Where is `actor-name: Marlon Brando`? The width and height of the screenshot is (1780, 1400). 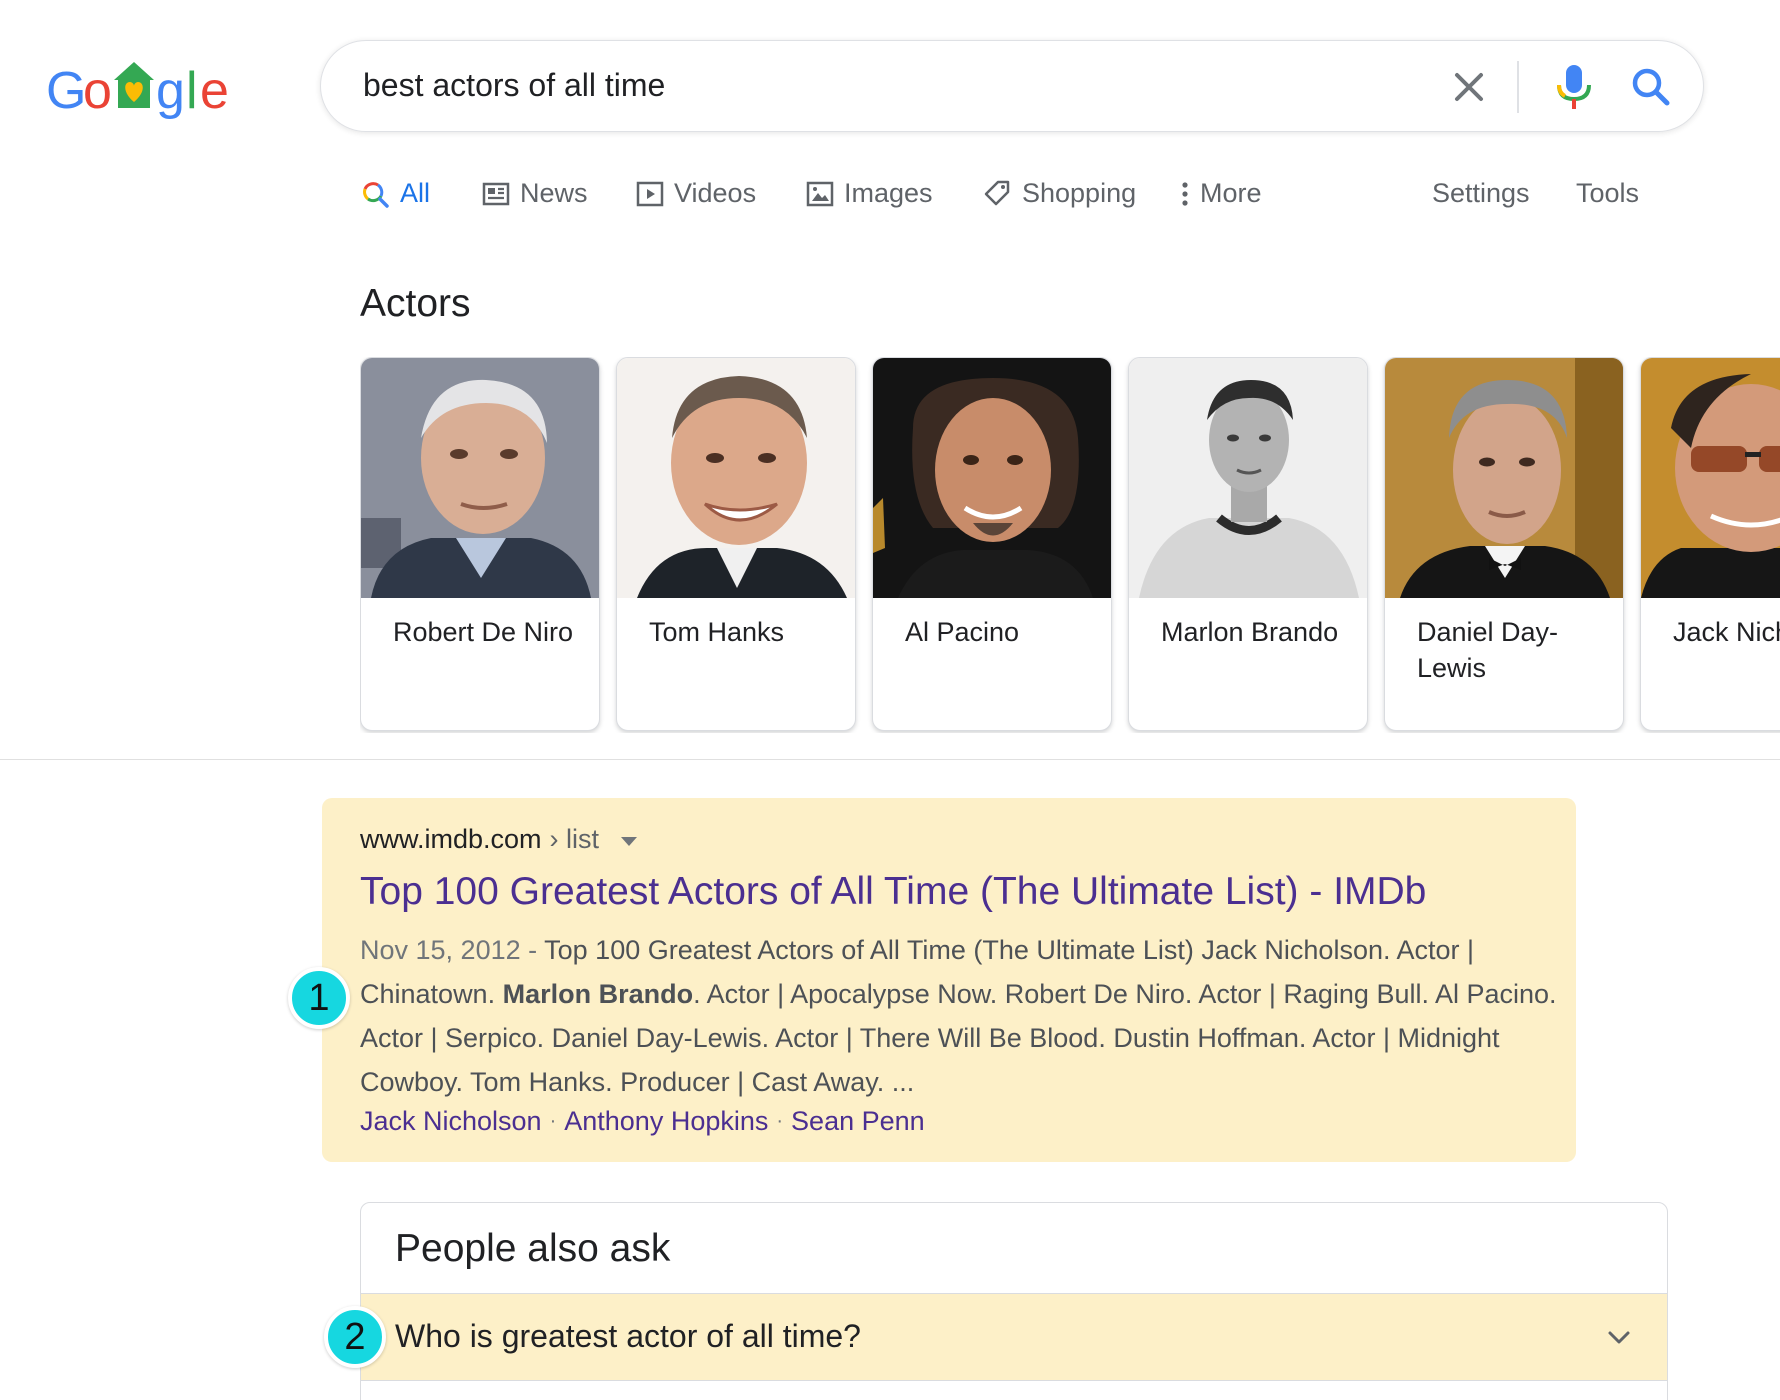 actor-name: Marlon Brando is located at coordinates (1250, 632).